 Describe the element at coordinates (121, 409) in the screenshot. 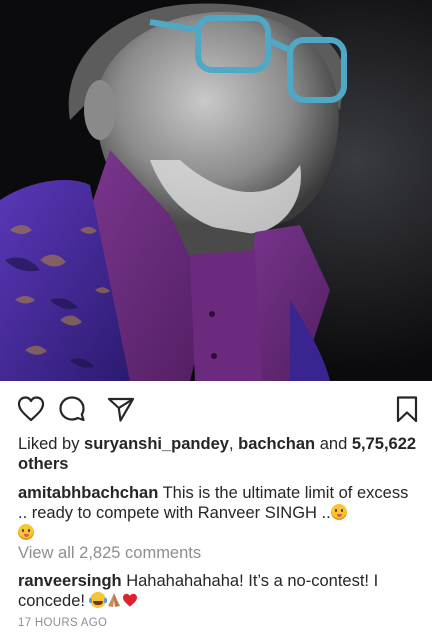

I see `share-icon` at that location.